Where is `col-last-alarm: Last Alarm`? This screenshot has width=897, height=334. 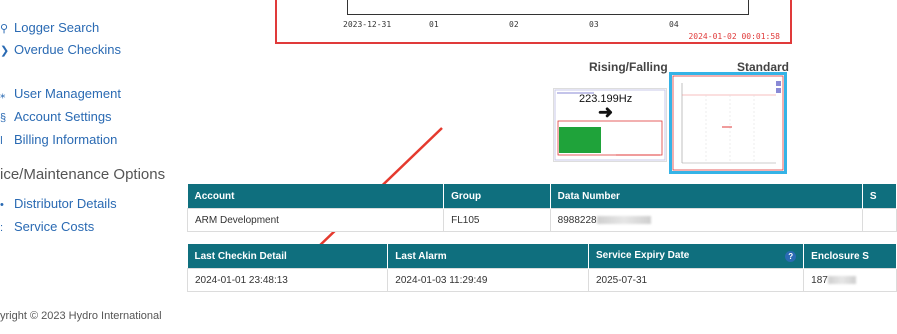
col-last-alarm: Last Alarm is located at coordinates (488, 256).